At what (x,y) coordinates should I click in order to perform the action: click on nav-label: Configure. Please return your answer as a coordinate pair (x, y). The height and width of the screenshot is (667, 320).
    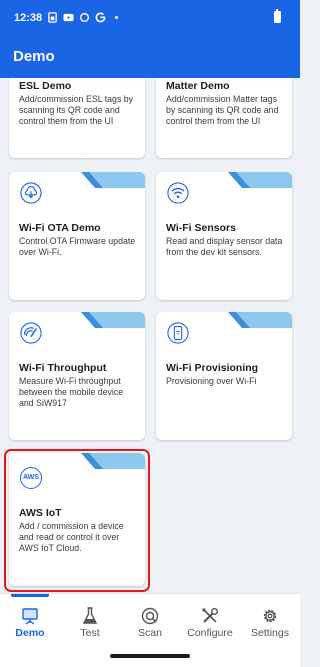
    Looking at the image, I should click on (210, 633).